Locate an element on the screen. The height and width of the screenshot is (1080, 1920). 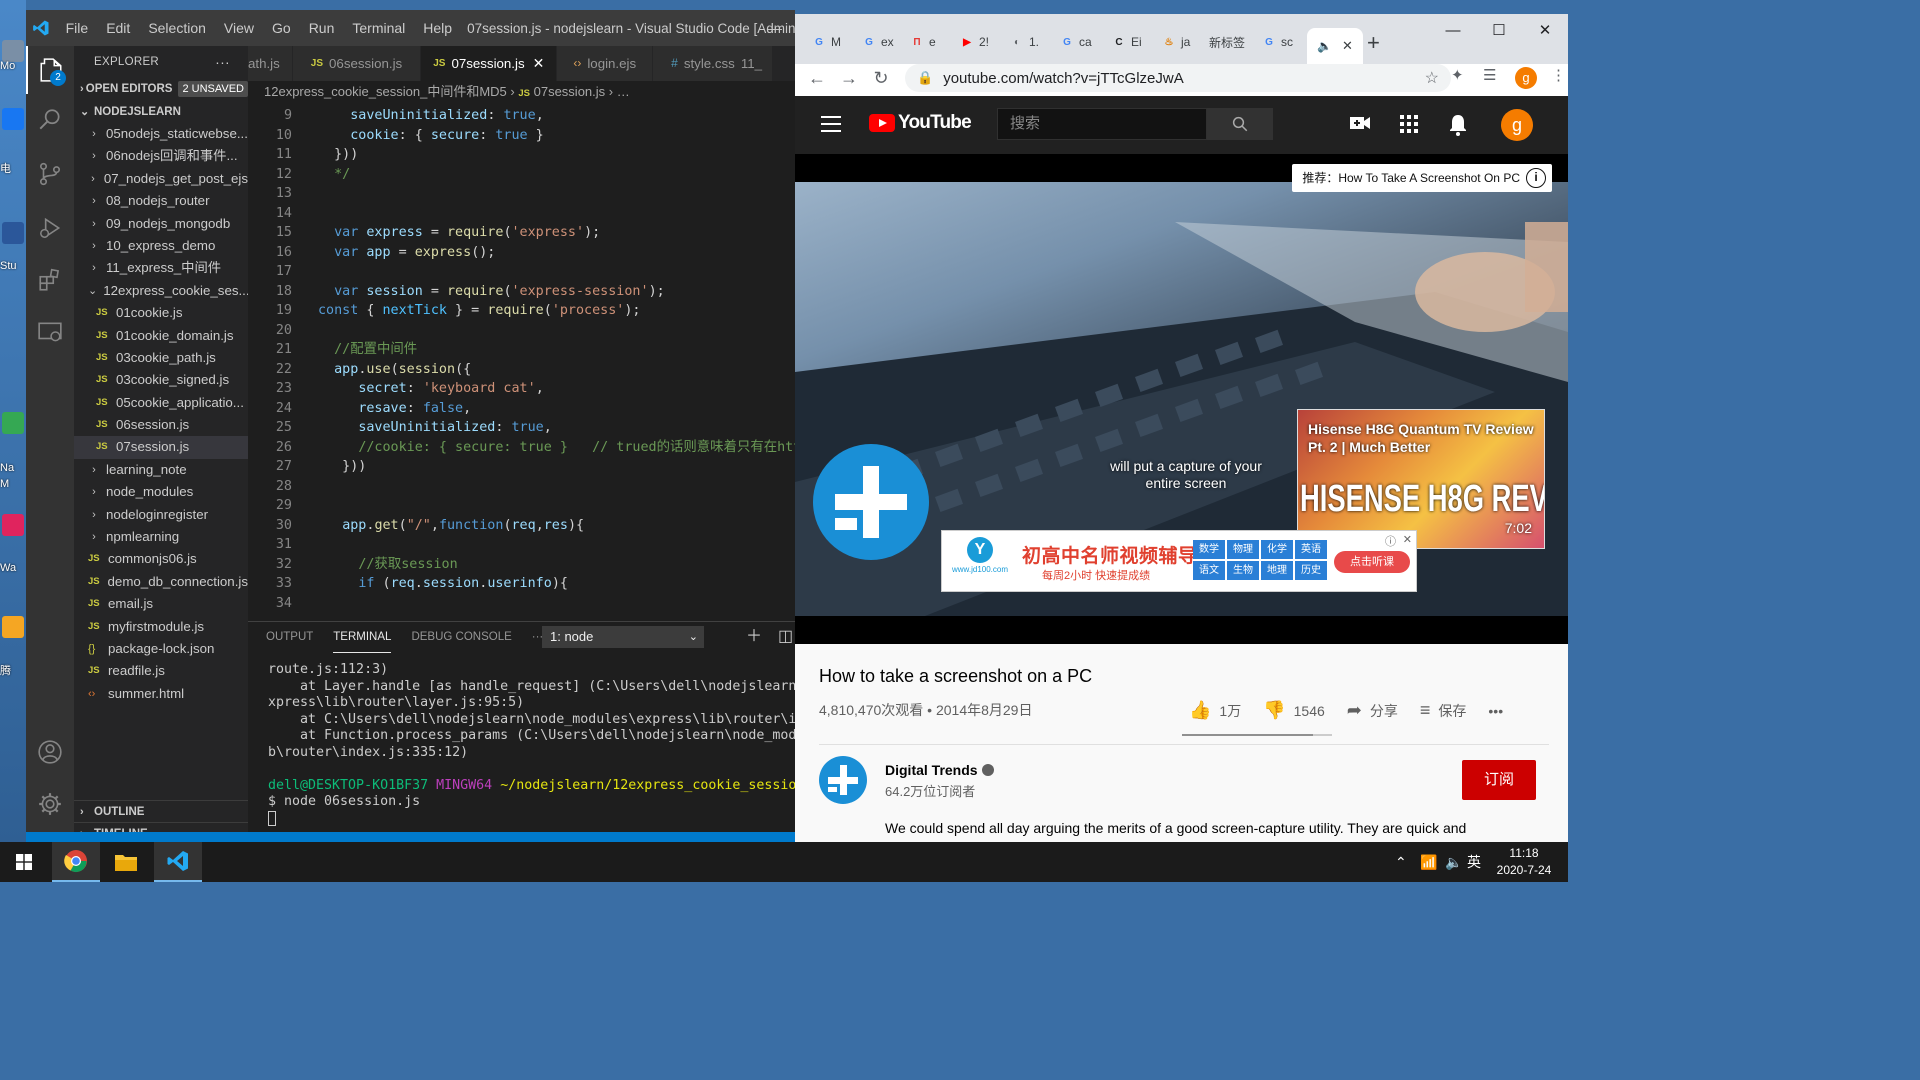
ad-info-icon: ⓘ is located at coordinates (1390, 541).